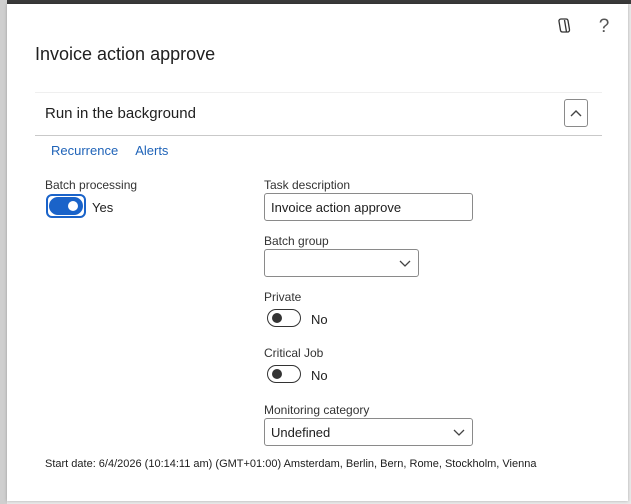 This screenshot has height=504, width=631. I want to click on batch-group-select, so click(341, 263).